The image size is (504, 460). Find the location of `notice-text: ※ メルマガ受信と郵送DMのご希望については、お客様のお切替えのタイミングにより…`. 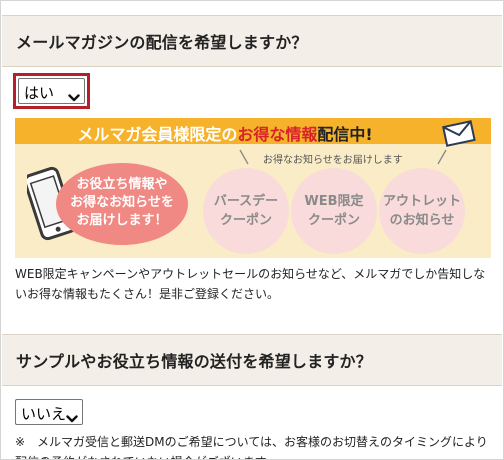

notice-text: ※ メルマガ受信と郵送DMのご希望については、お客様のお切替えのタイミングにより… is located at coordinates (251, 447).